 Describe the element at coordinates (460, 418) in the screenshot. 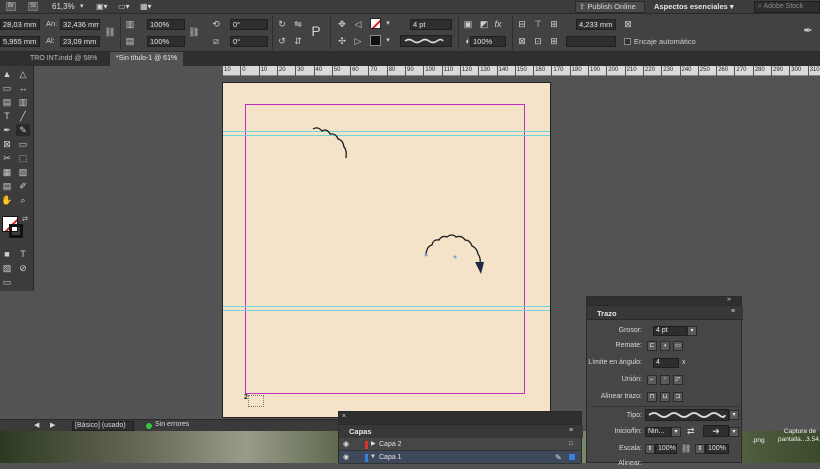

I see `layers-panel-tabbar: ×` at that location.